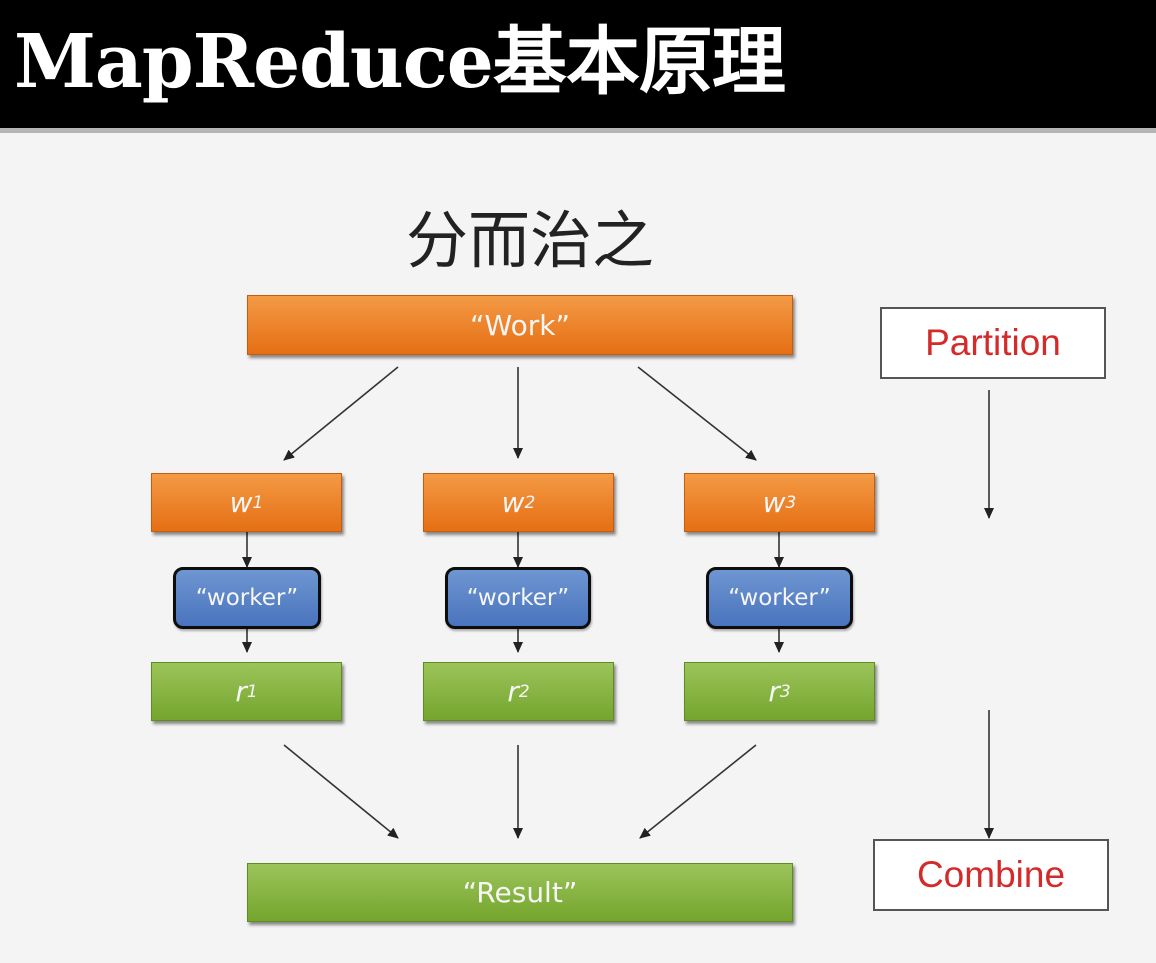 The image size is (1156, 963). I want to click on work-unit-w2: w2, so click(518, 502).